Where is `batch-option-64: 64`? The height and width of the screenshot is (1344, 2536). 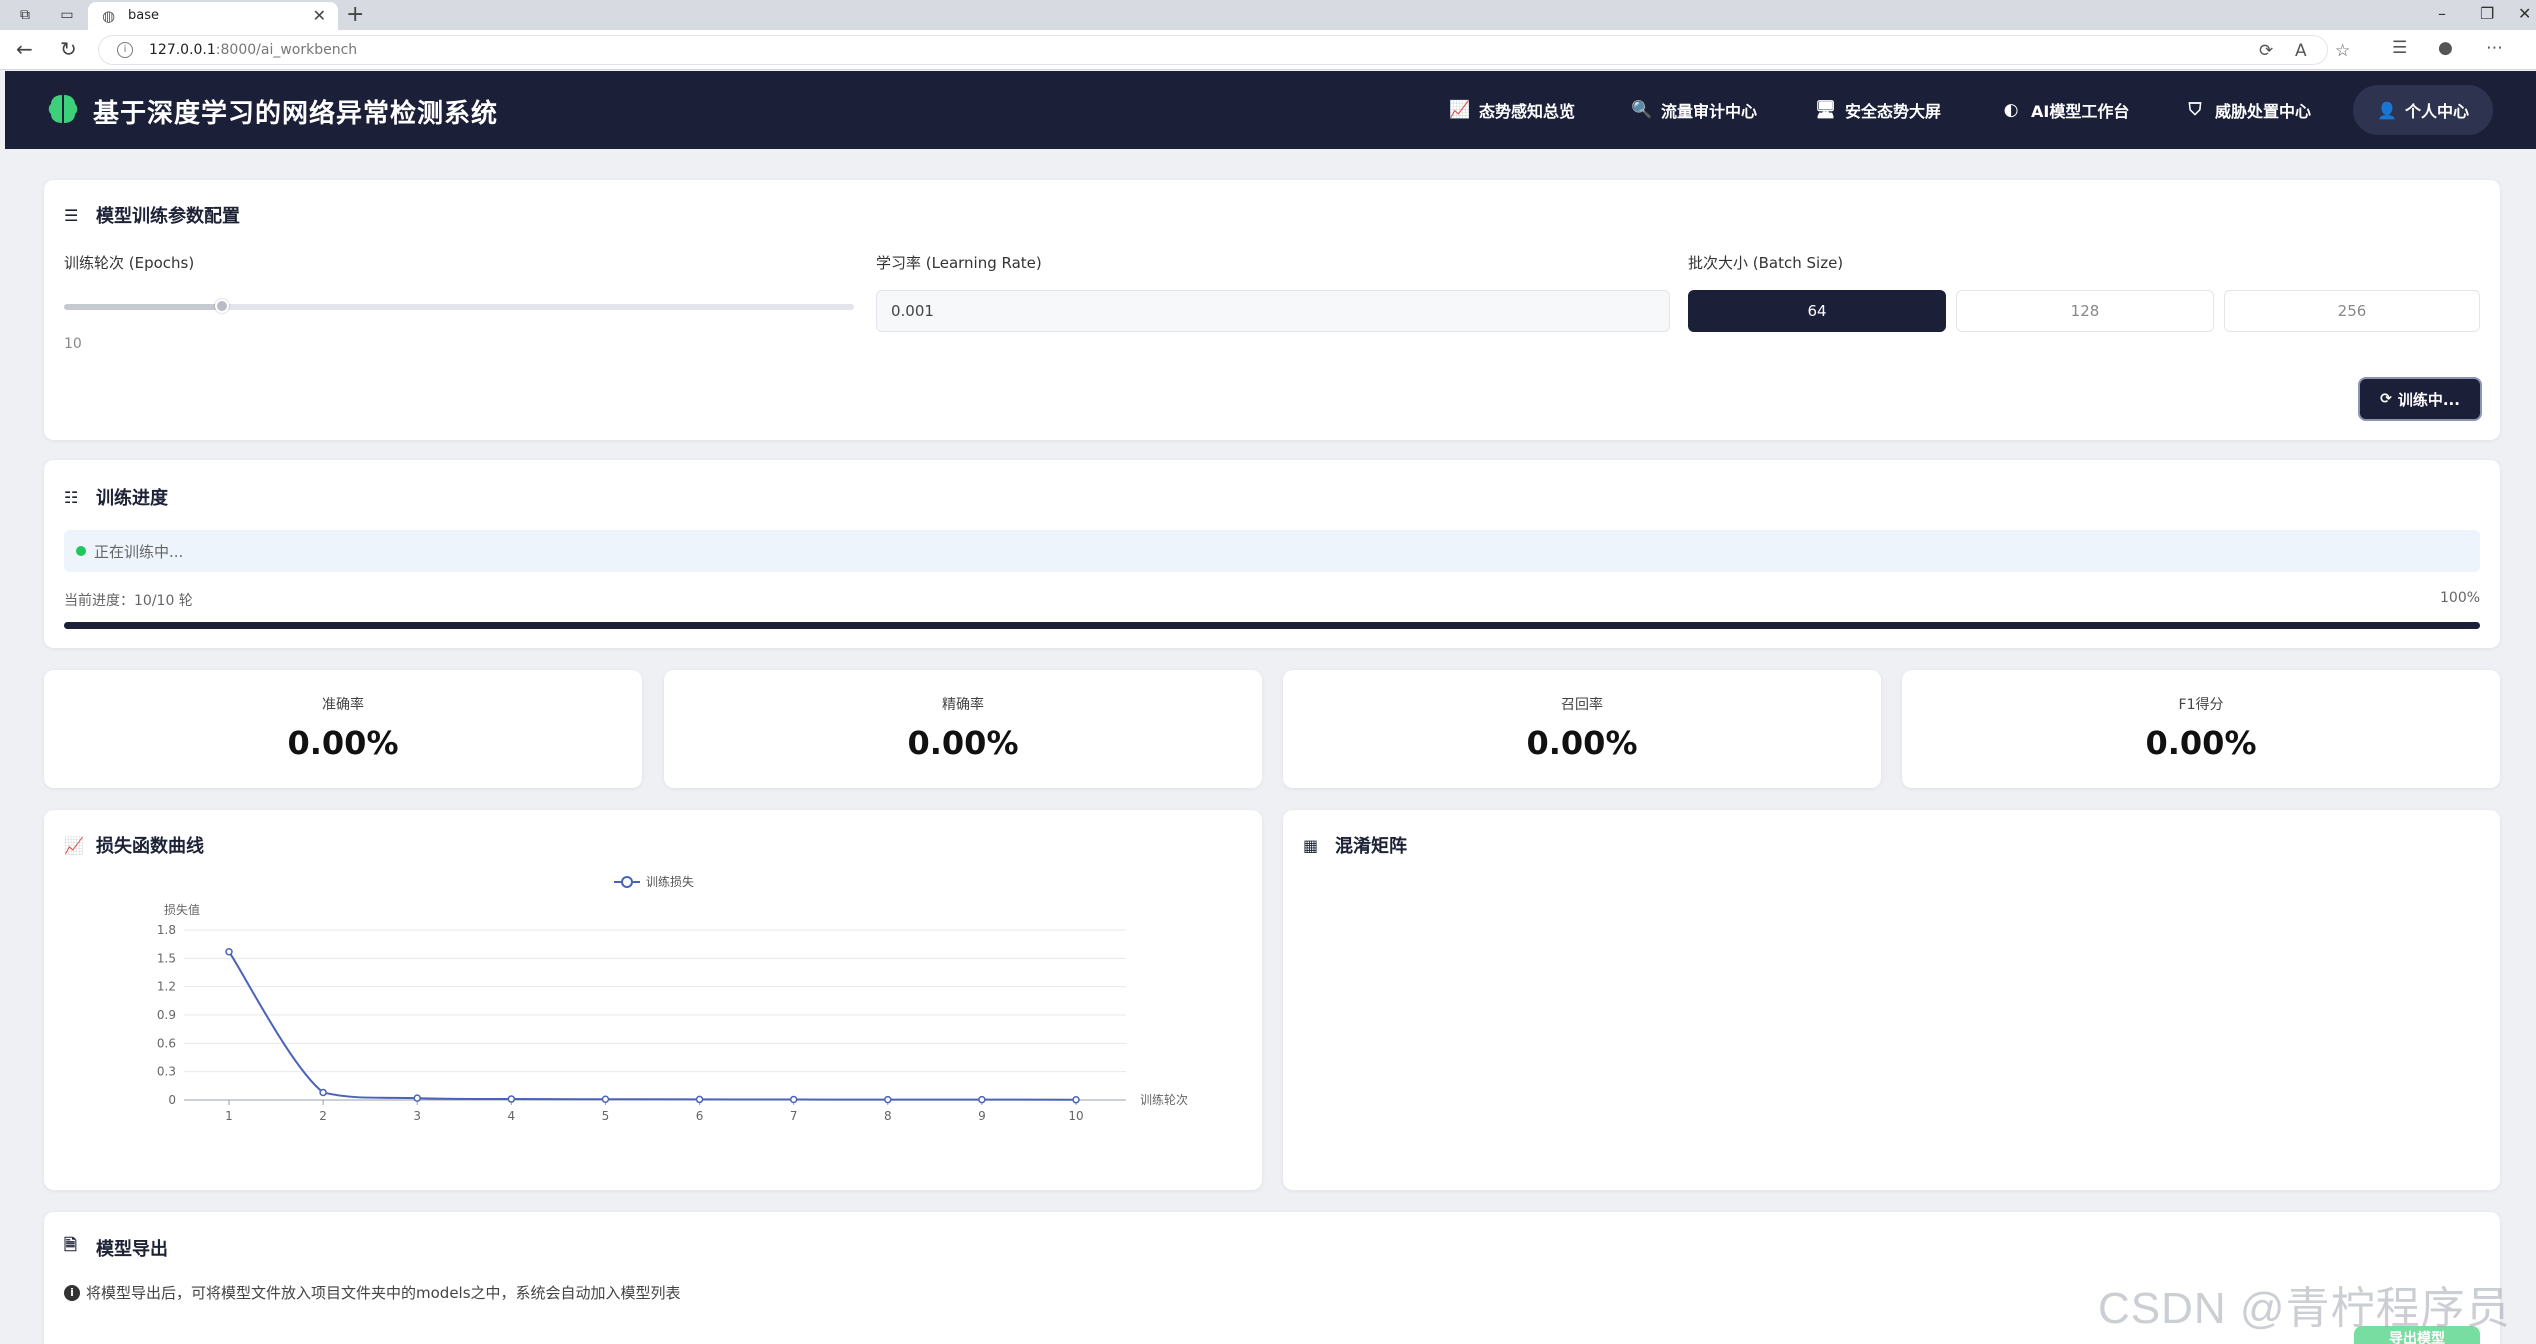
batch-option-64: 64 is located at coordinates (1817, 311).